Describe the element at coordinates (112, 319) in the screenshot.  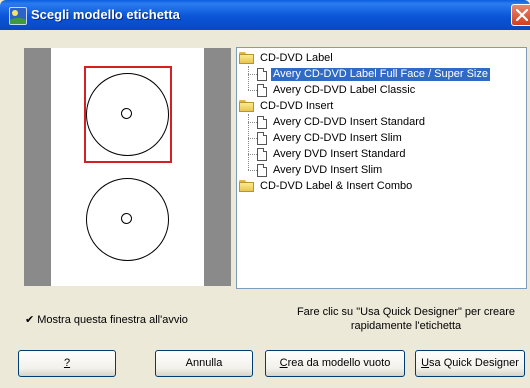
I see `checkbox-label: Mostra questa finestra all'avvio` at that location.